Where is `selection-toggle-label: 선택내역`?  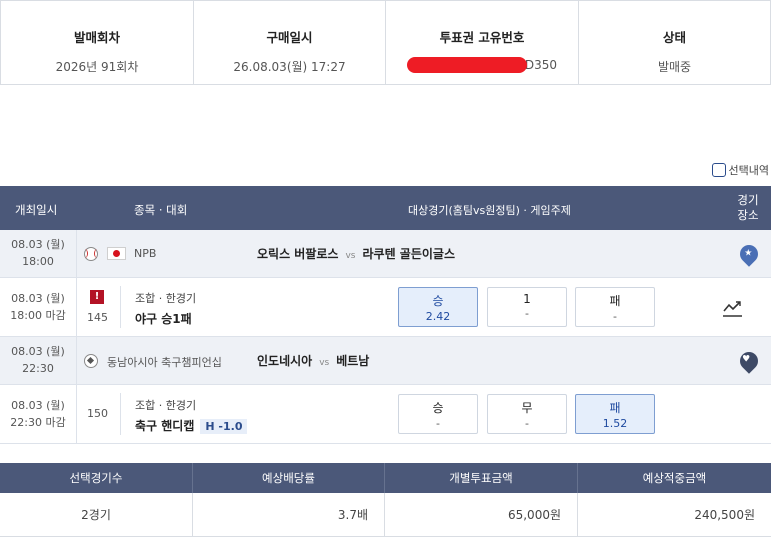
selection-toggle-label: 선택내역 is located at coordinates (748, 170).